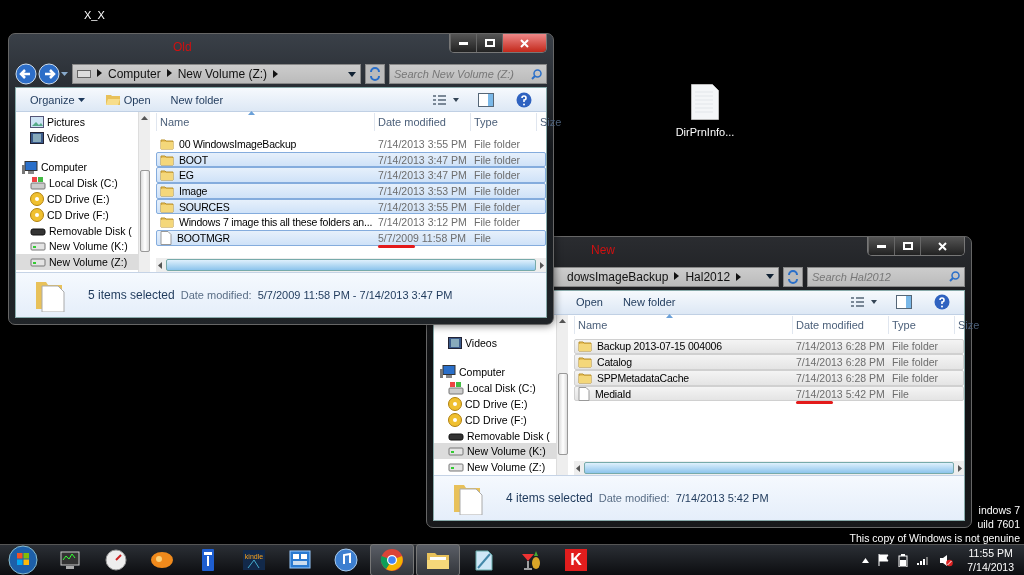 This screenshot has height=575, width=1024. What do you see at coordinates (584, 393) in the screenshot?
I see `file-icon` at bounding box center [584, 393].